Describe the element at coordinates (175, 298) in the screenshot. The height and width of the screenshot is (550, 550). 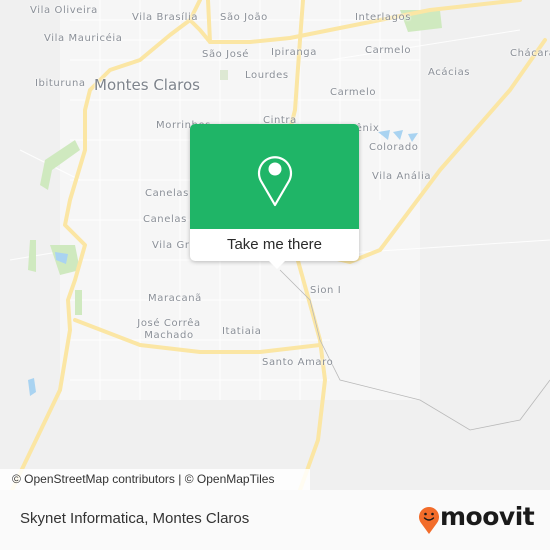
I see `place-label: Maracanã` at that location.